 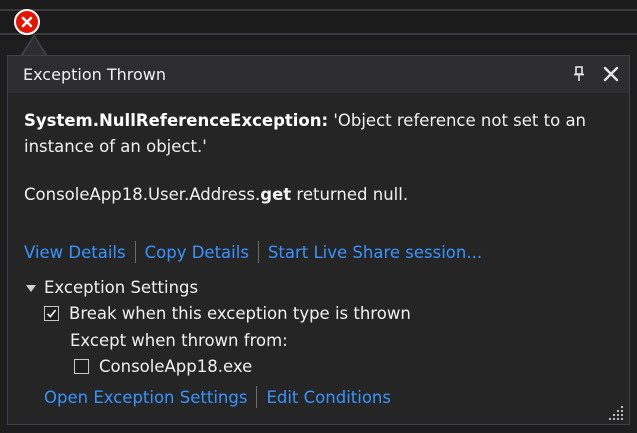 I want to click on except-when-label: Except when thrown from:, so click(x=179, y=340).